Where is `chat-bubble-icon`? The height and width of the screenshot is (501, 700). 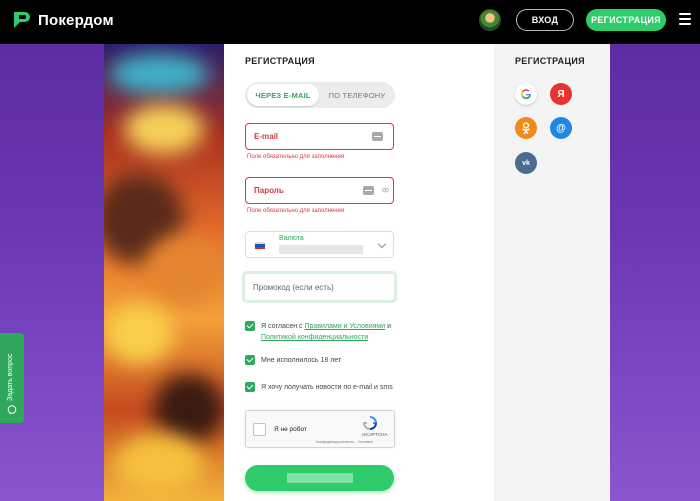
chat-bubble-icon is located at coordinates (12, 410).